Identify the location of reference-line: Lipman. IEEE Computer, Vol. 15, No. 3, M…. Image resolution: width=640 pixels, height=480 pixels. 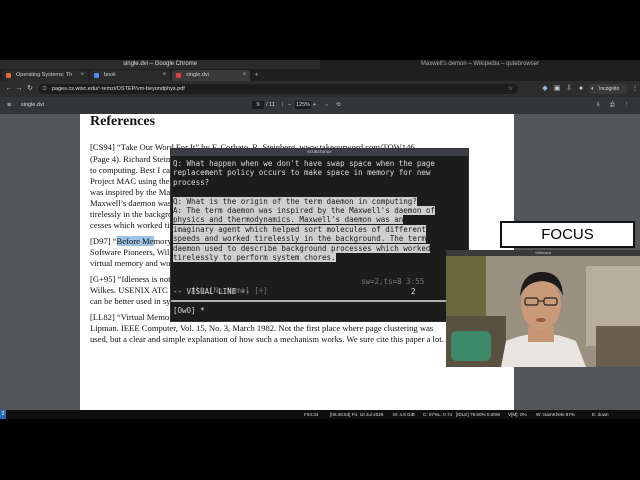
(262, 328).